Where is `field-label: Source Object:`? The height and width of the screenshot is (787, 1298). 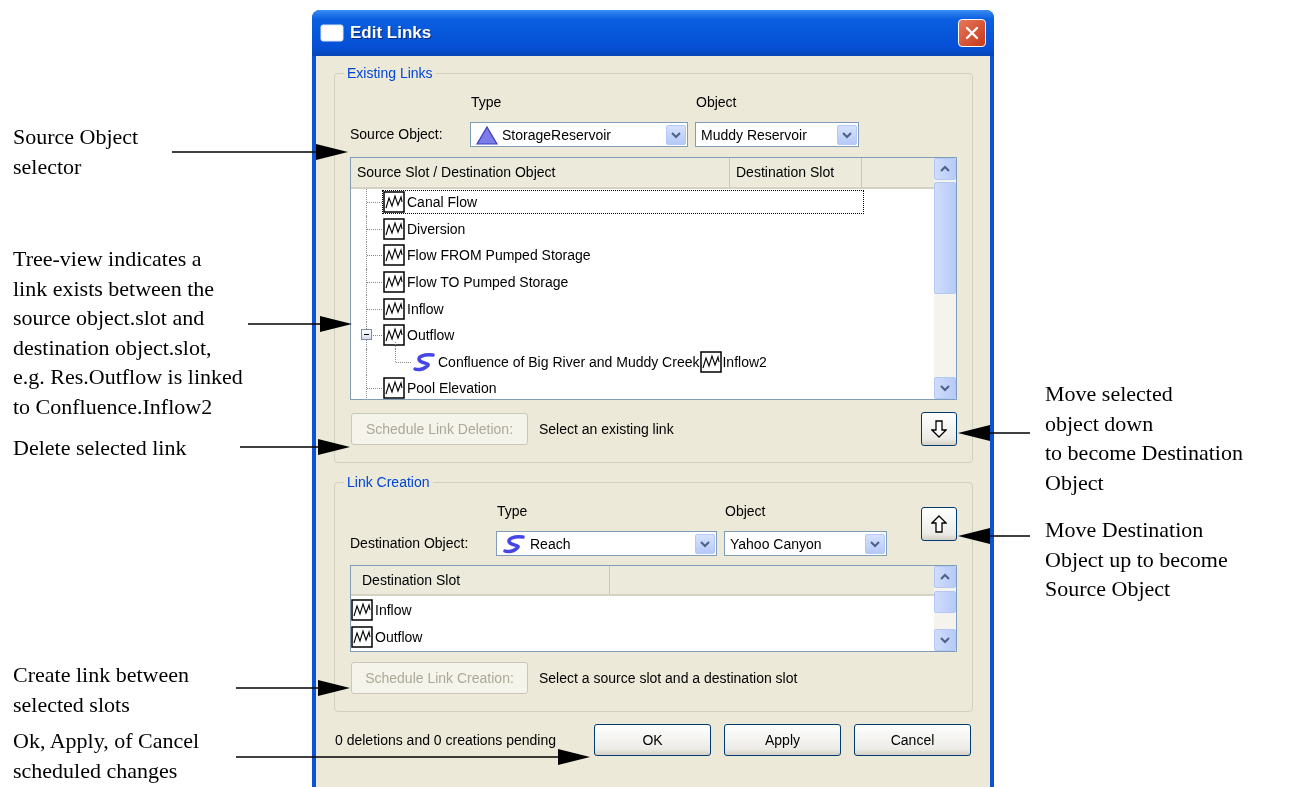 field-label: Source Object: is located at coordinates (397, 134).